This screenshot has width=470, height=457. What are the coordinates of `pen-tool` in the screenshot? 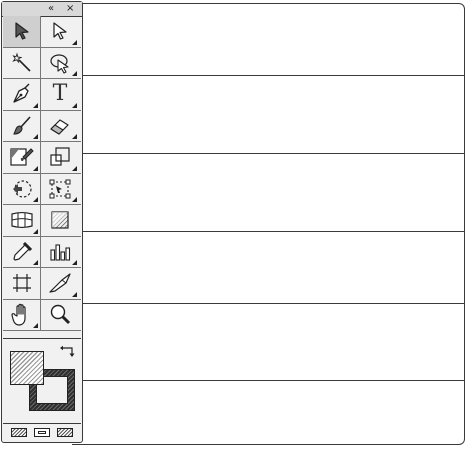 It's located at (22, 94).